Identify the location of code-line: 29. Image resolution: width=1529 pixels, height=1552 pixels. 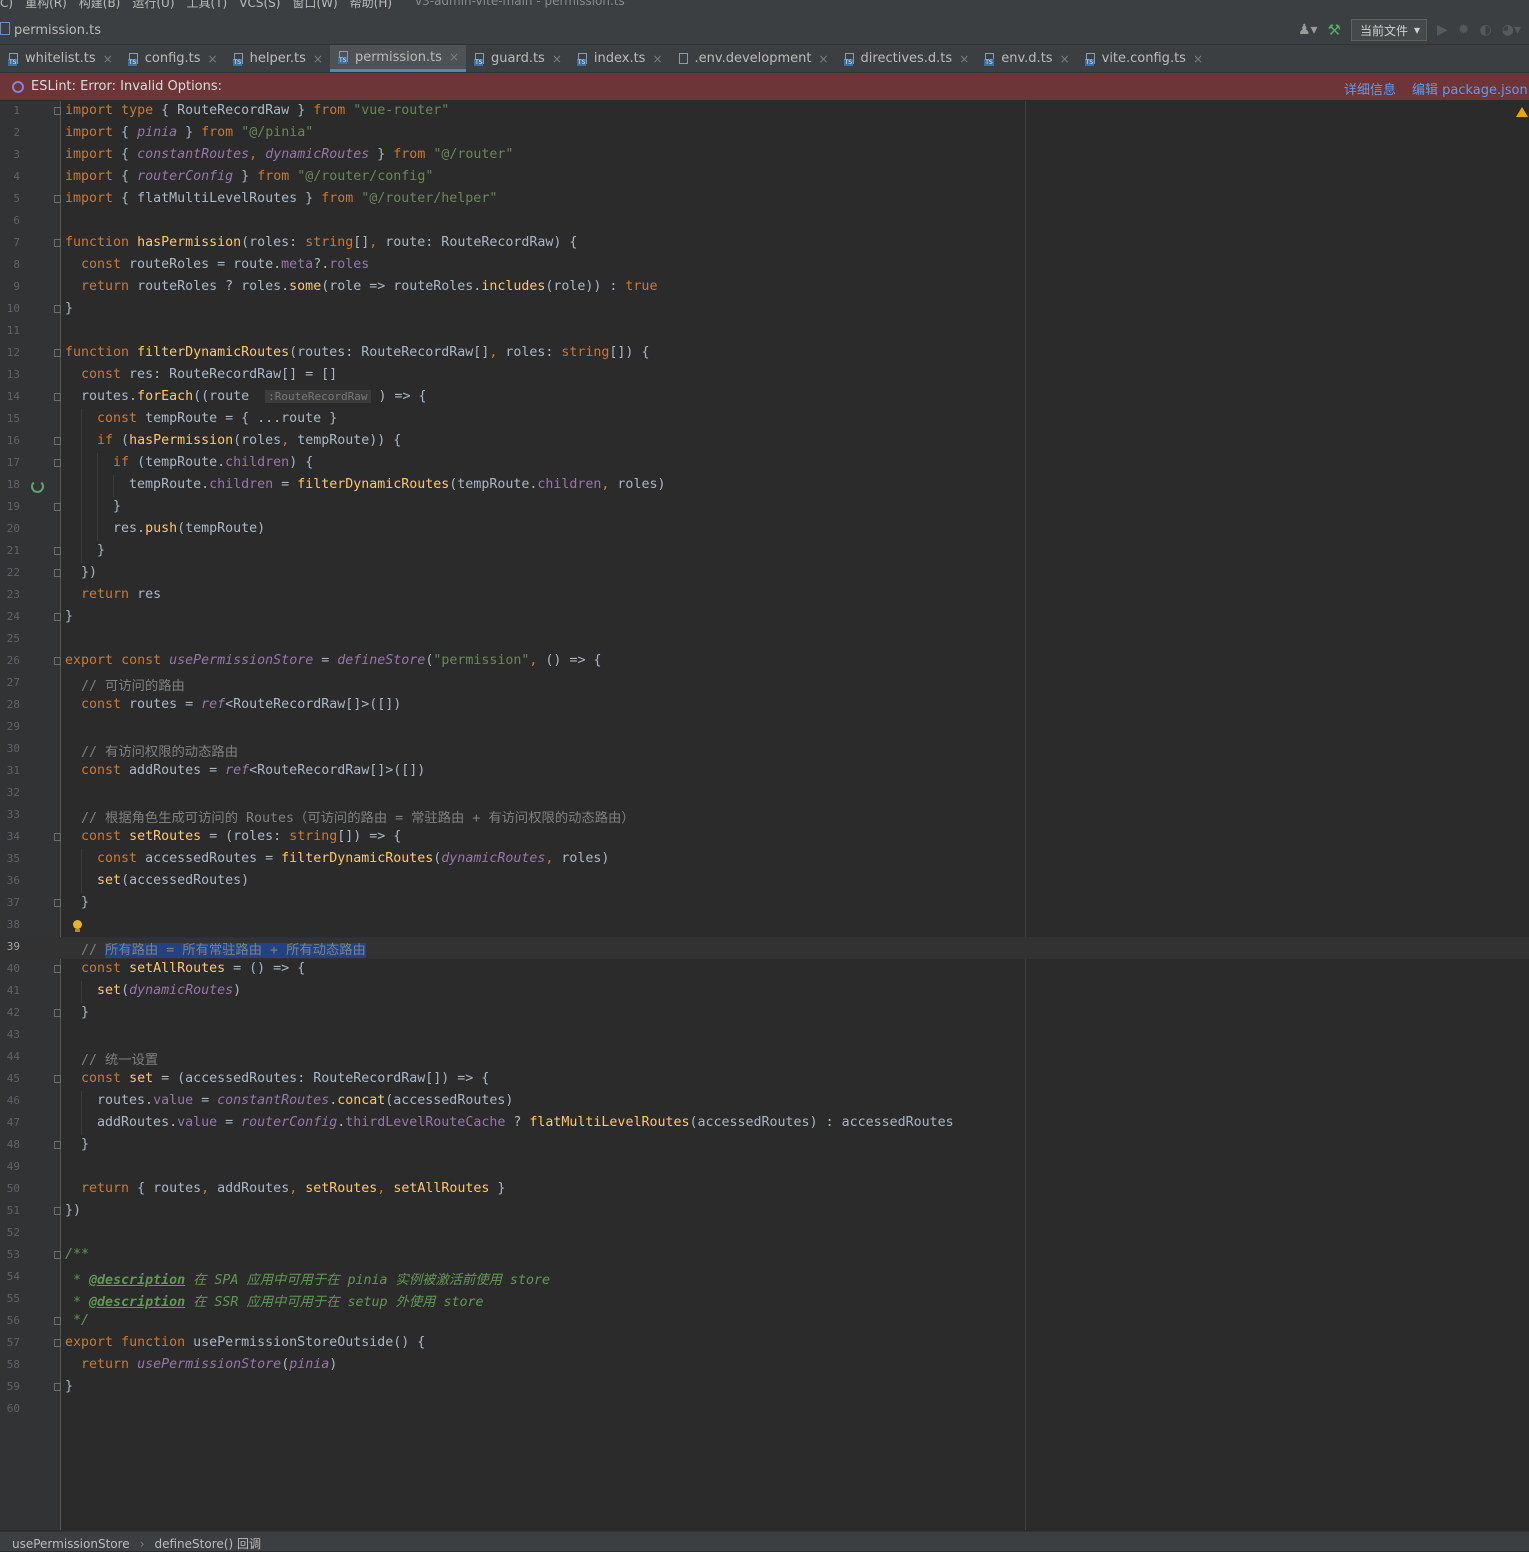
(764, 728).